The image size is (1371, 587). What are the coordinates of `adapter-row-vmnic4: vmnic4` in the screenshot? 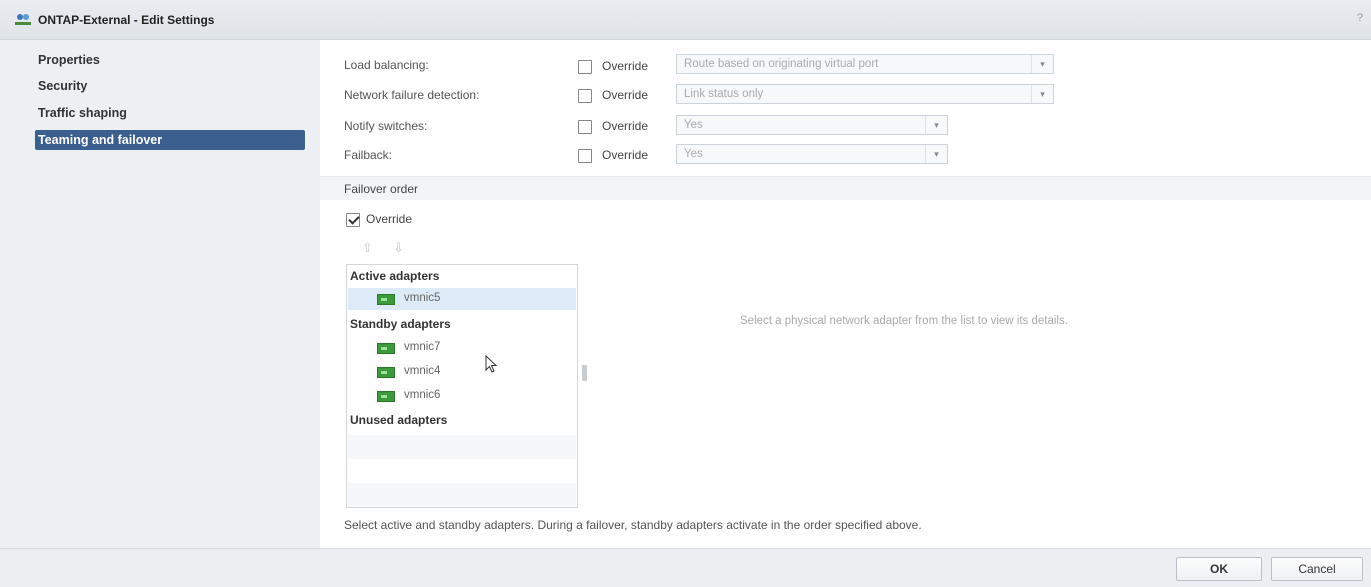 It's located at (462, 372).